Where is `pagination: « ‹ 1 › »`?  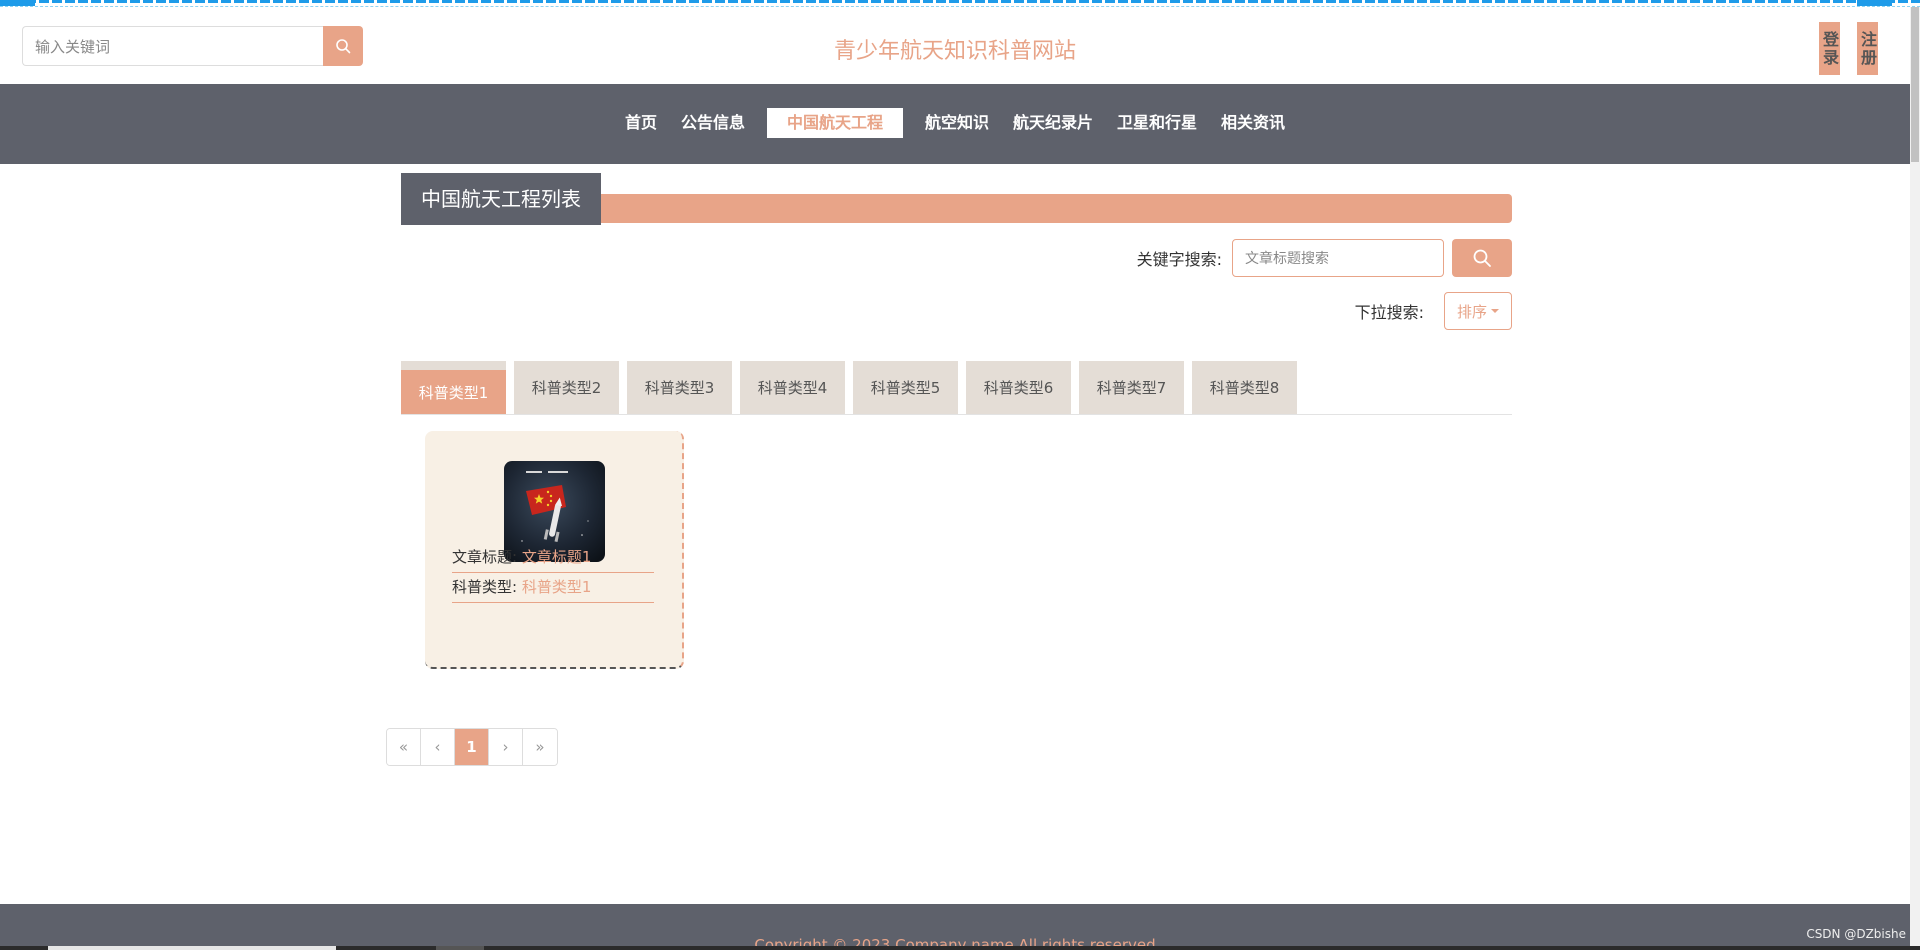
pagination: « ‹ 1 › » is located at coordinates (472, 747).